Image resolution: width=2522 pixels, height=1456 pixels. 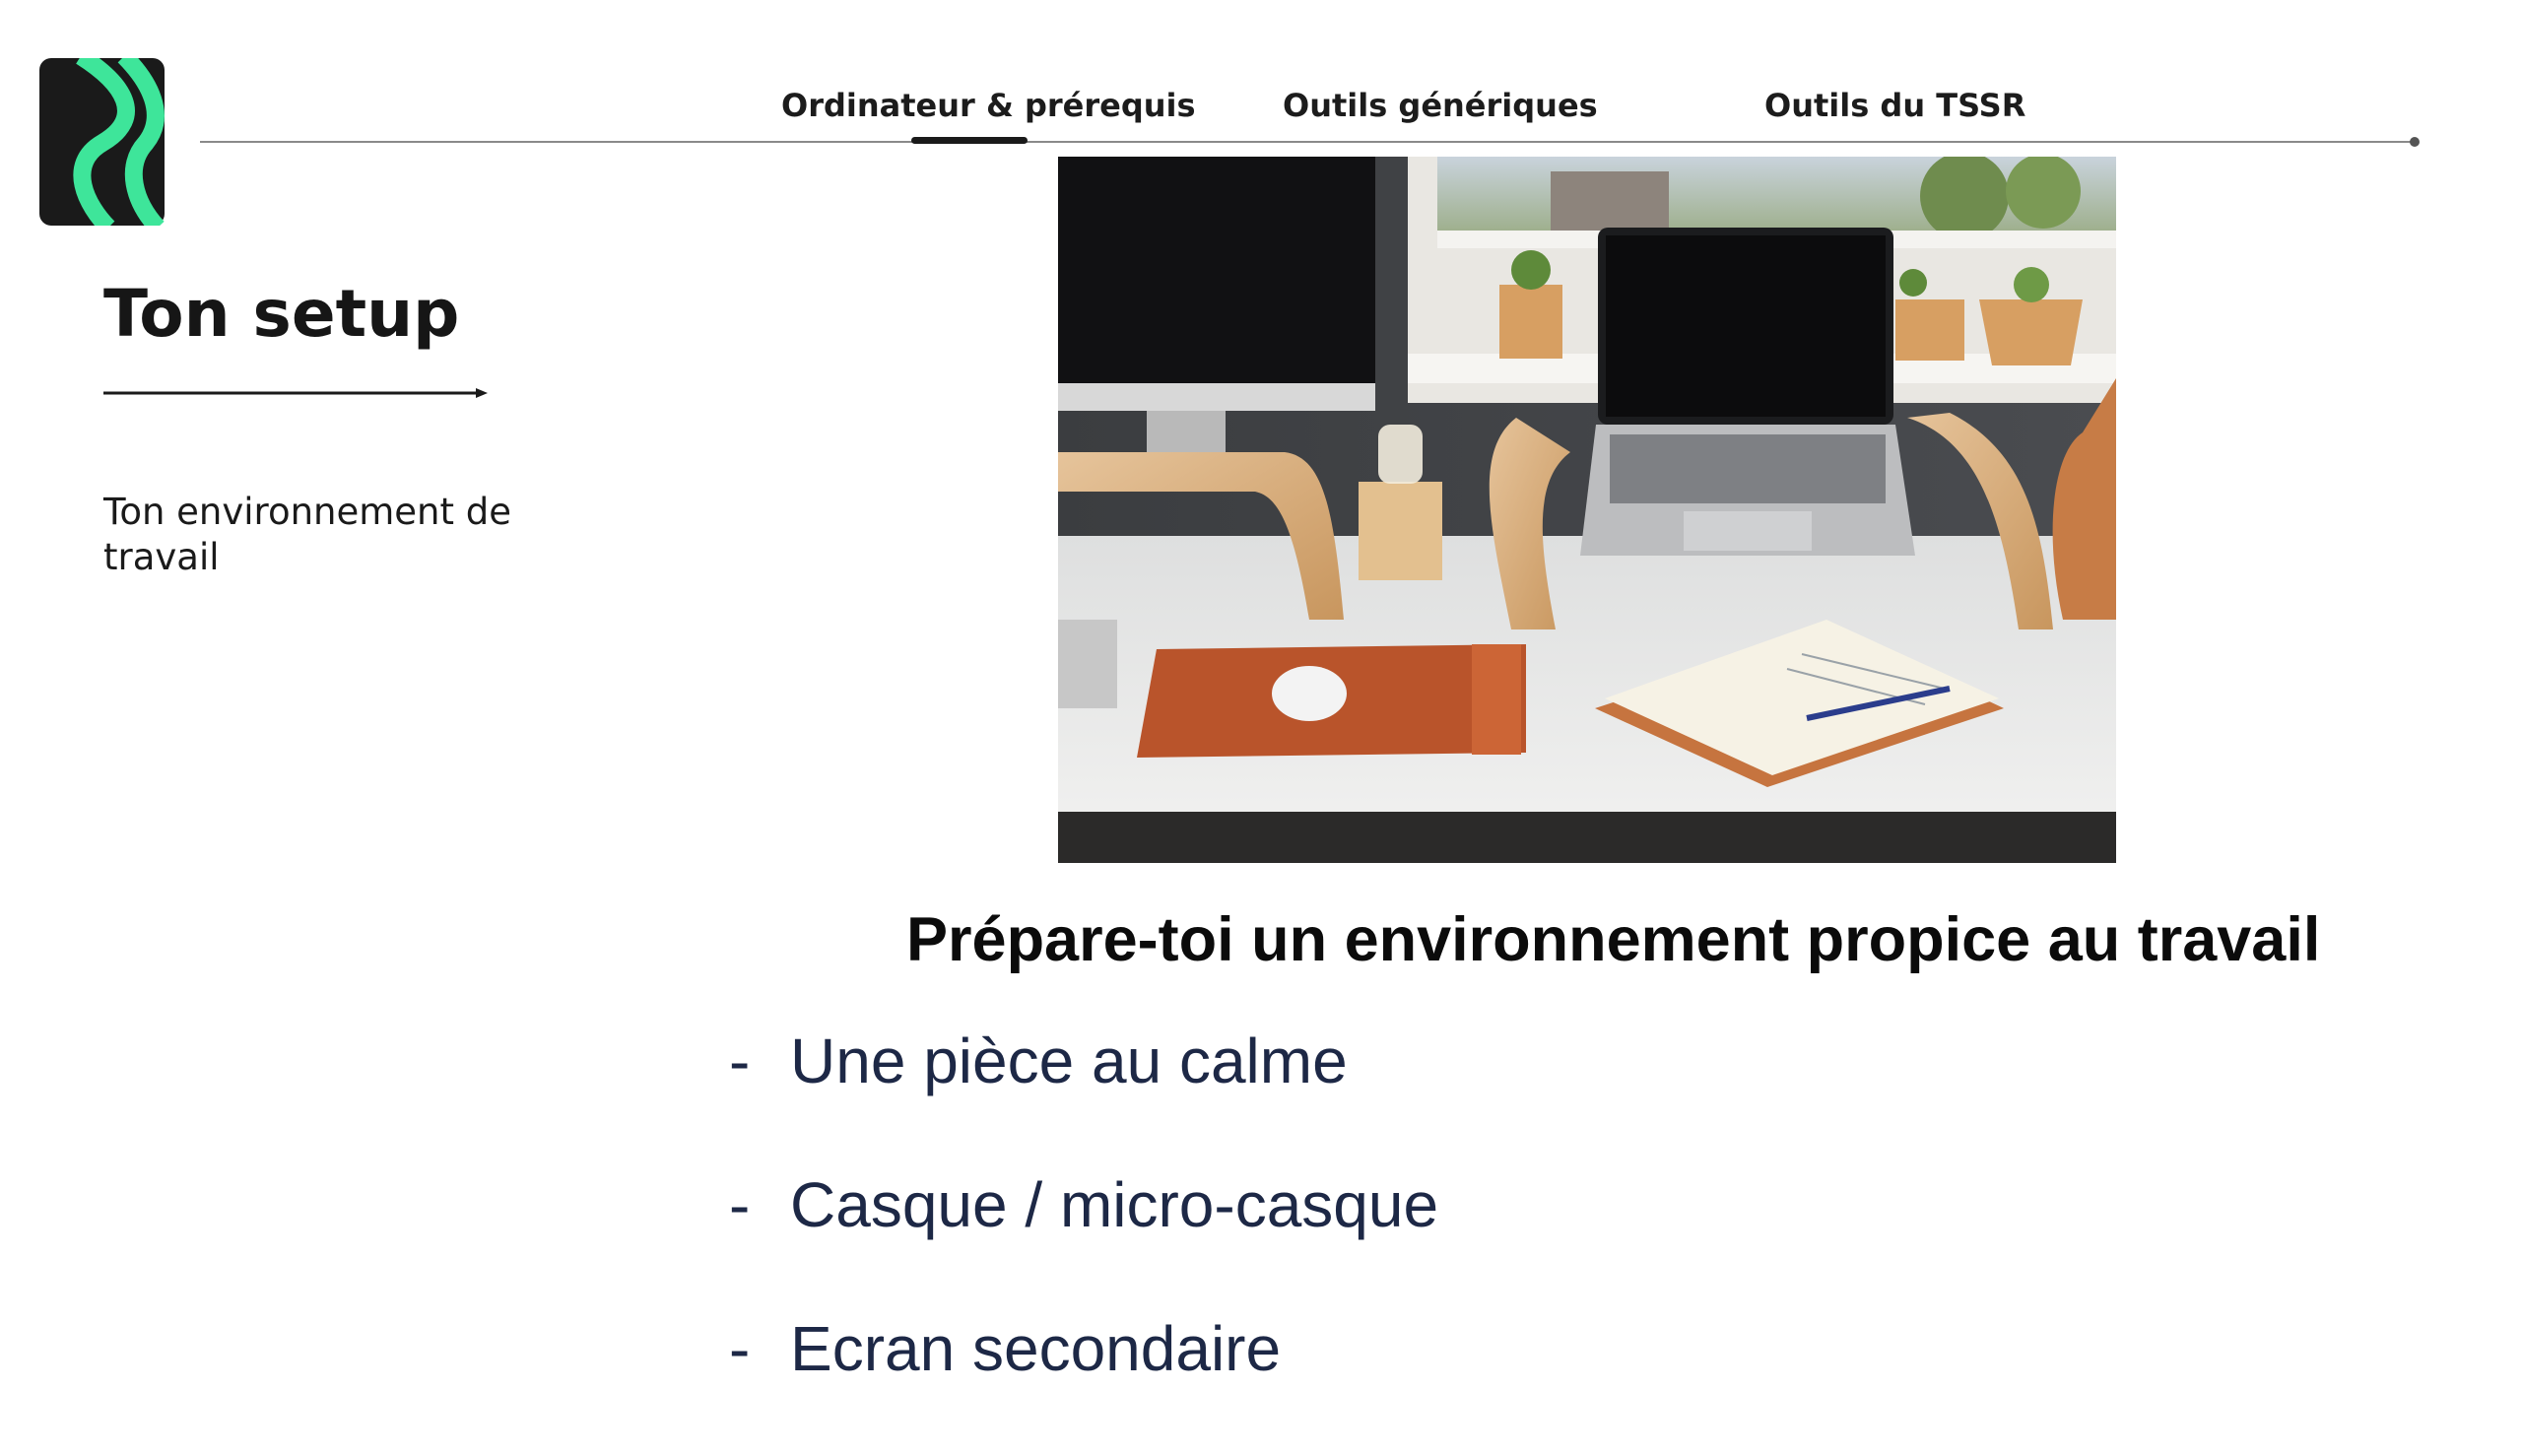 I want to click on section-subtitle: Ton environnement de travail, so click(x=307, y=534).